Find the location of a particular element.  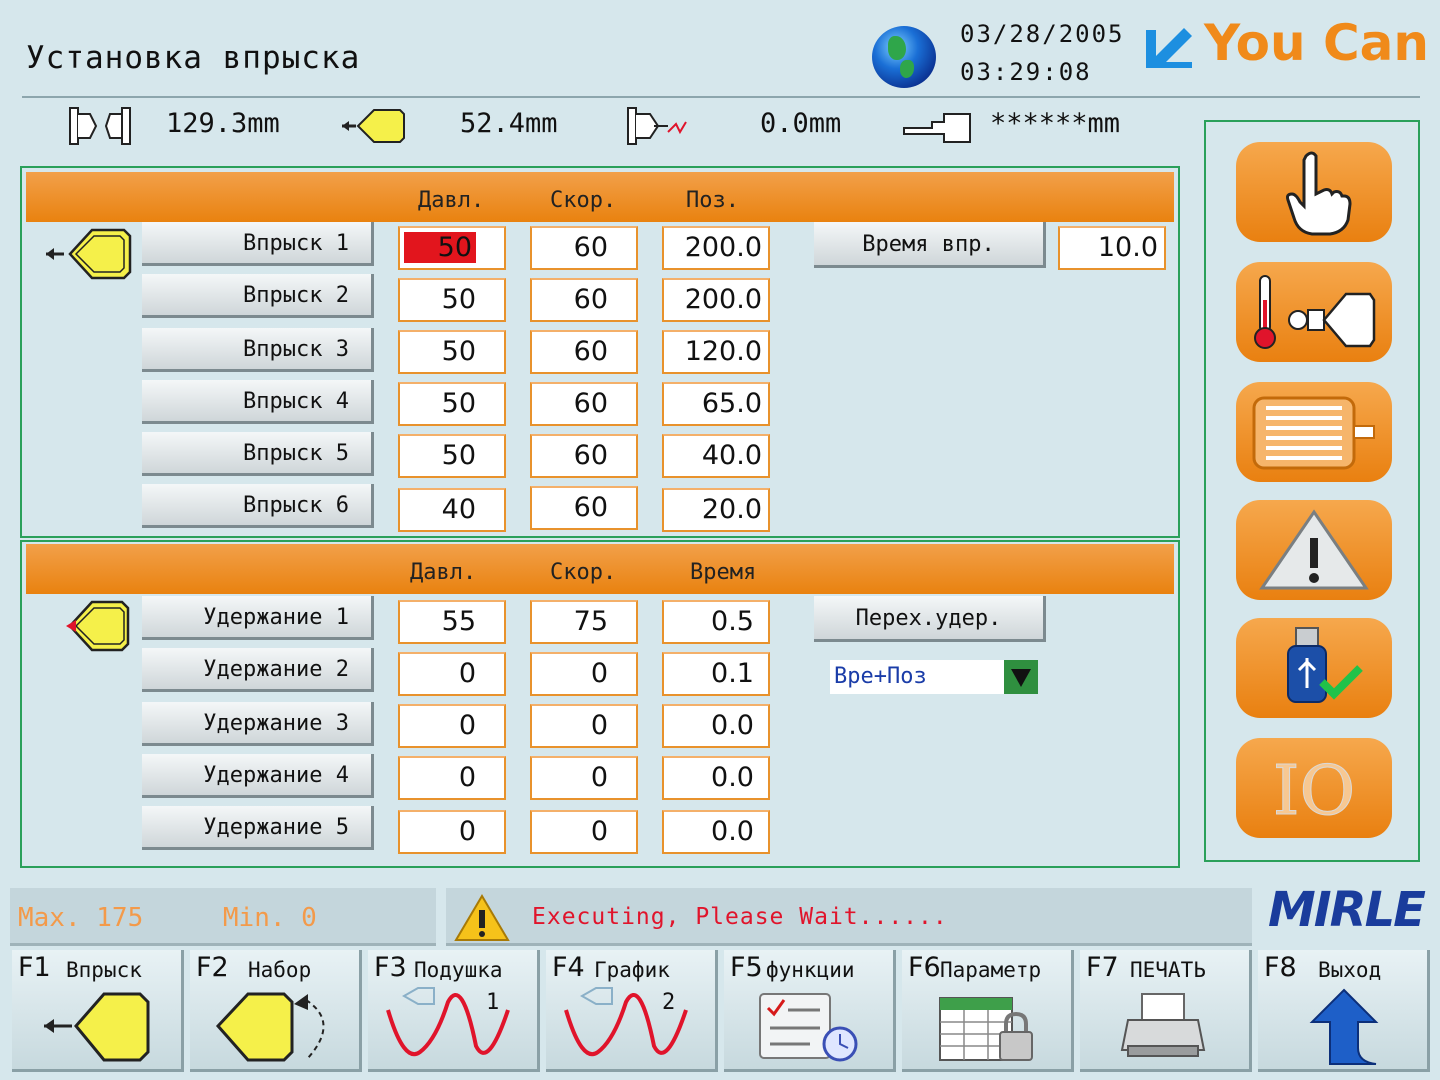

f6-label: Параметр is located at coordinates (991, 970).